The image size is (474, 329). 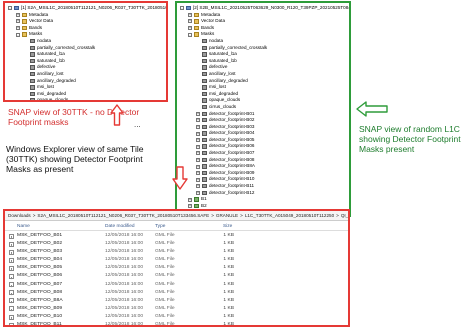 What do you see at coordinates (263, 120) in the screenshot?
I see `tree-node: + detector_footprint-B02` at bounding box center [263, 120].